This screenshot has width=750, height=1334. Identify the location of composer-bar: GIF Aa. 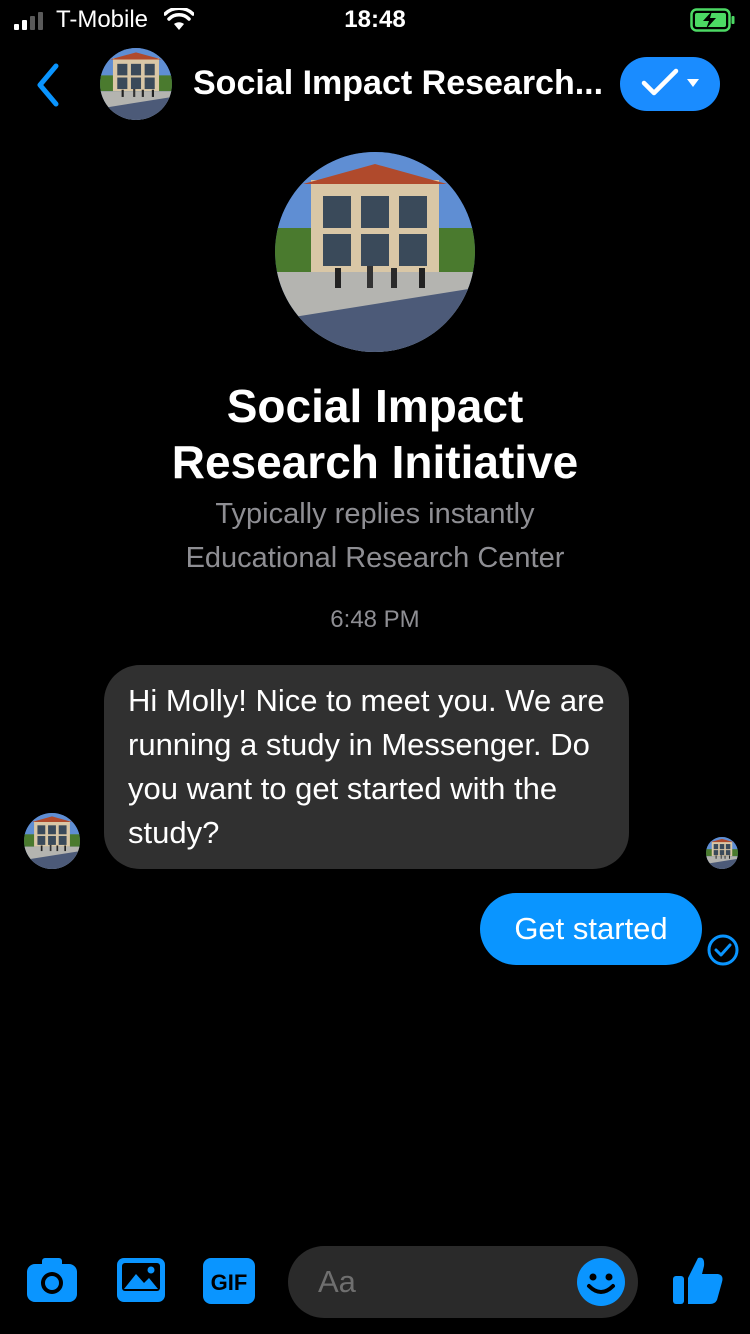
(375, 1282).